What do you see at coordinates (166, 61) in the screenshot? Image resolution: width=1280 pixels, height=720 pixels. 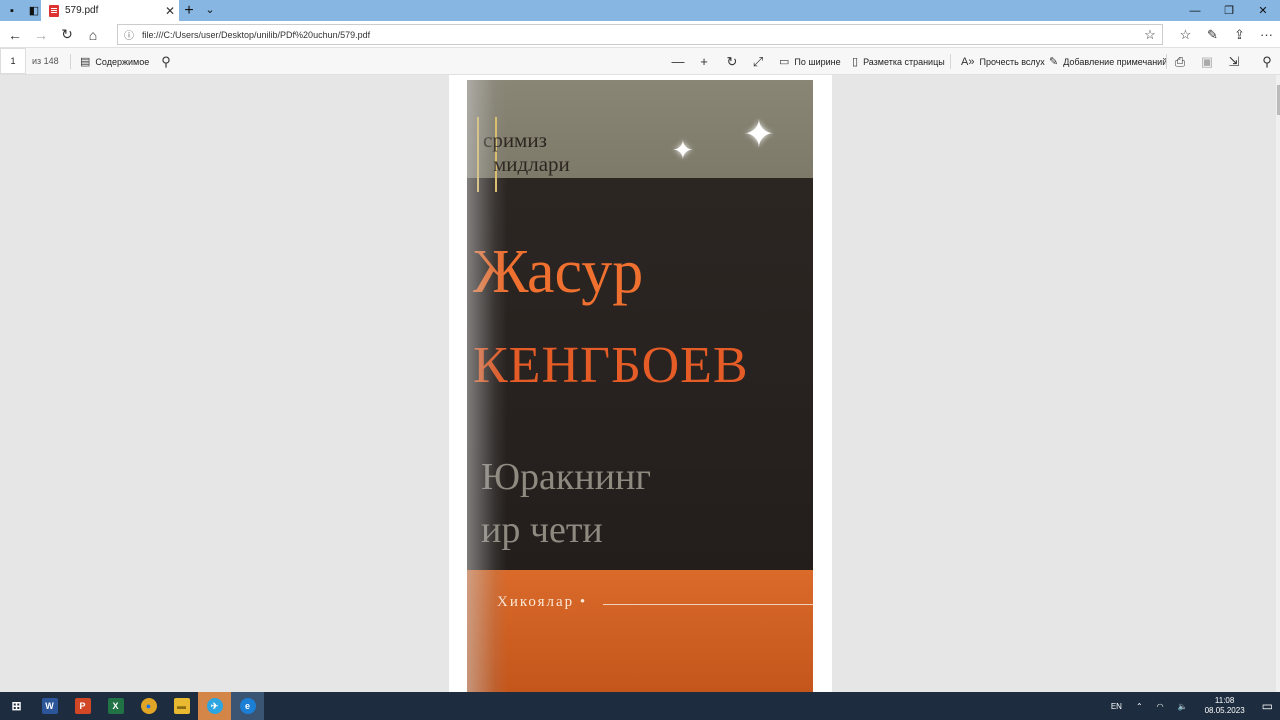 I see `search-icon: ⚲` at bounding box center [166, 61].